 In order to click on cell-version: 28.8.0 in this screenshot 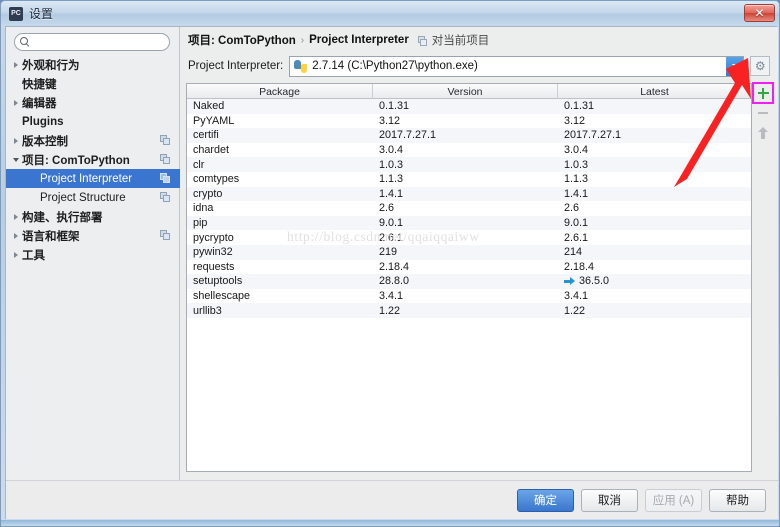, I will do `click(394, 281)`.